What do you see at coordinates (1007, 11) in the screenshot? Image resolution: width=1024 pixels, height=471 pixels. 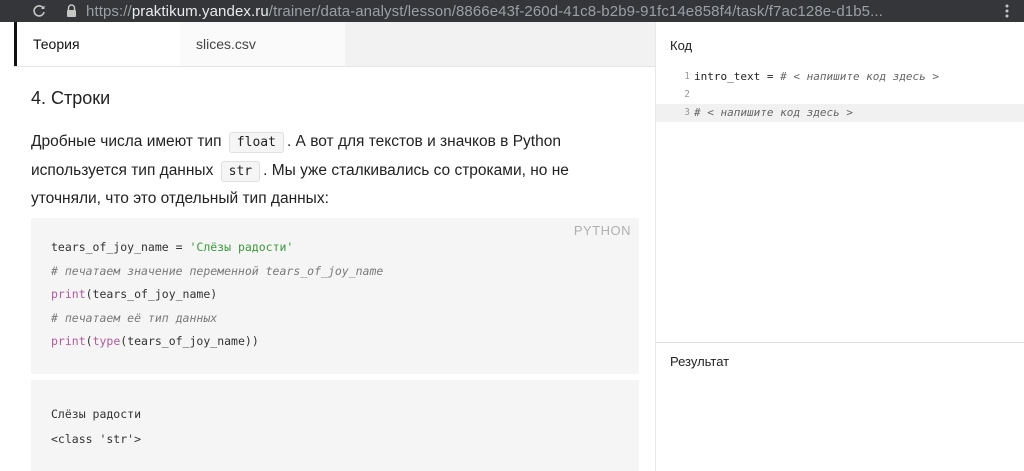 I see `kebab-menu-icon` at bounding box center [1007, 11].